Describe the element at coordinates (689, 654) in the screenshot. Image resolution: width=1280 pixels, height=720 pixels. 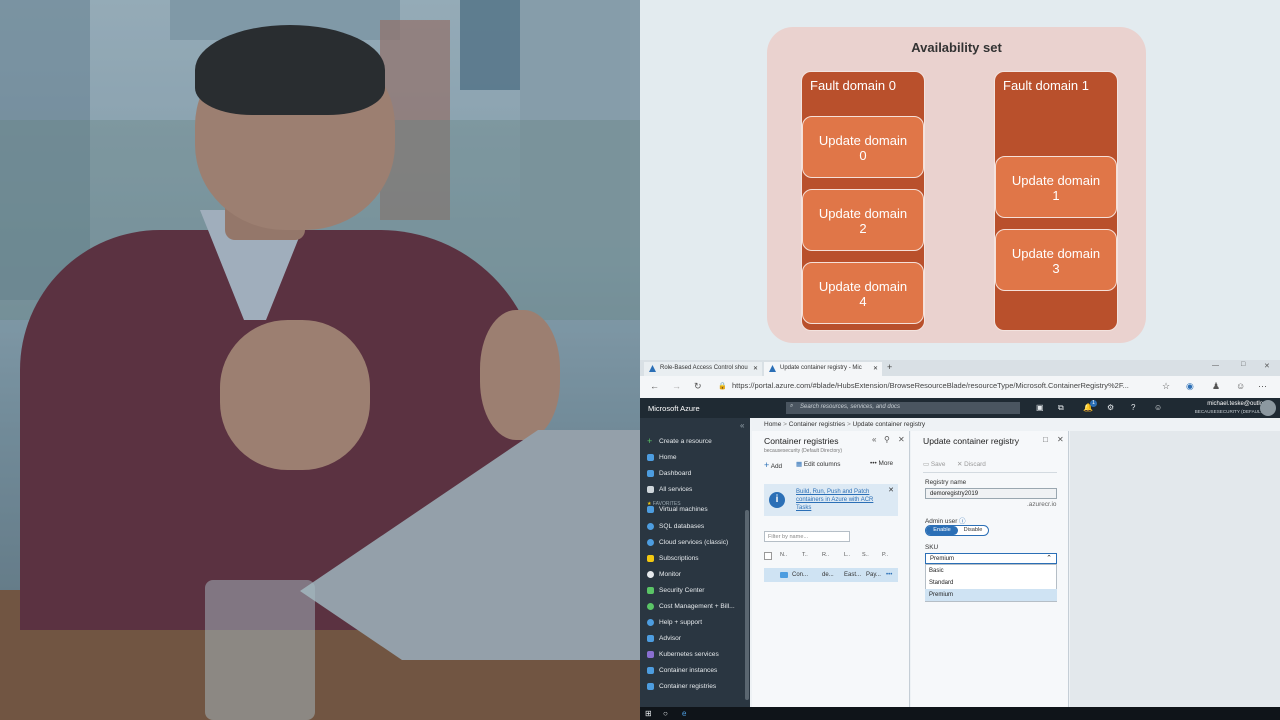
I see `nav-label: Kubernetes services` at that location.